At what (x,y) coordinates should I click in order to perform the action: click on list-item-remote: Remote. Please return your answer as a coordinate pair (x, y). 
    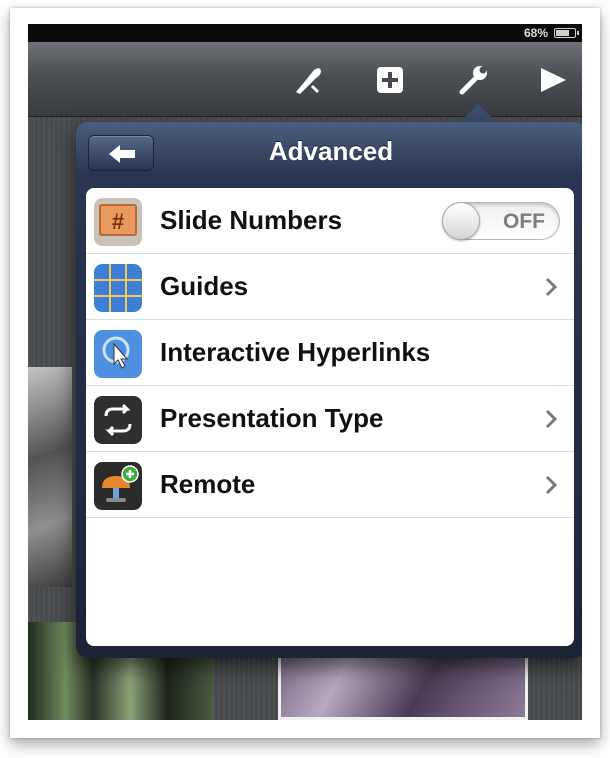
    Looking at the image, I should click on (330, 485).